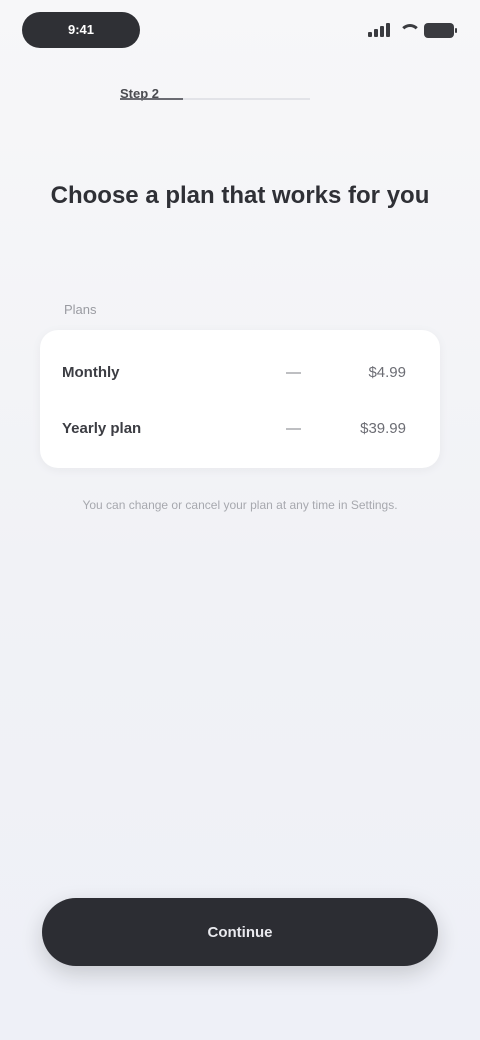 This screenshot has width=480, height=1040. Describe the element at coordinates (440, 30) in the screenshot. I see `battery-icon` at that location.